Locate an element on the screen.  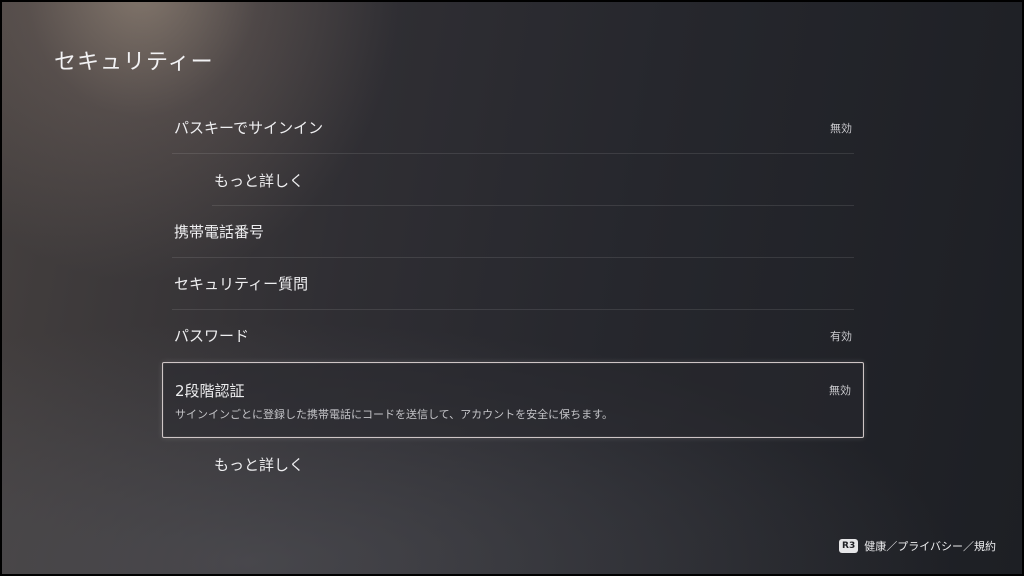
two-step-verification-status: 無効 is located at coordinates (840, 390).